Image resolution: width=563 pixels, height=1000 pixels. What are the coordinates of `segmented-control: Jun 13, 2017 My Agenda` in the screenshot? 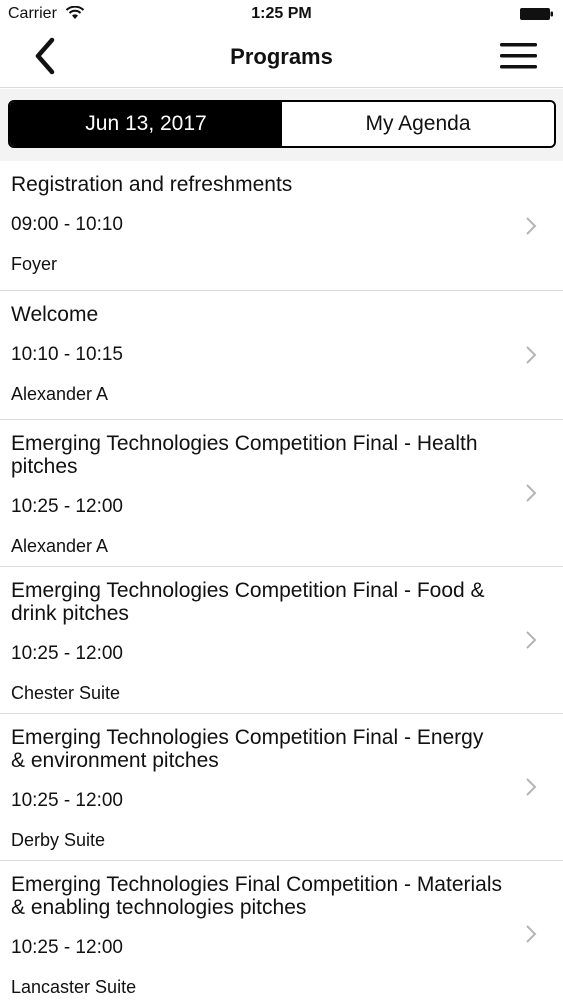 It's located at (282, 124).